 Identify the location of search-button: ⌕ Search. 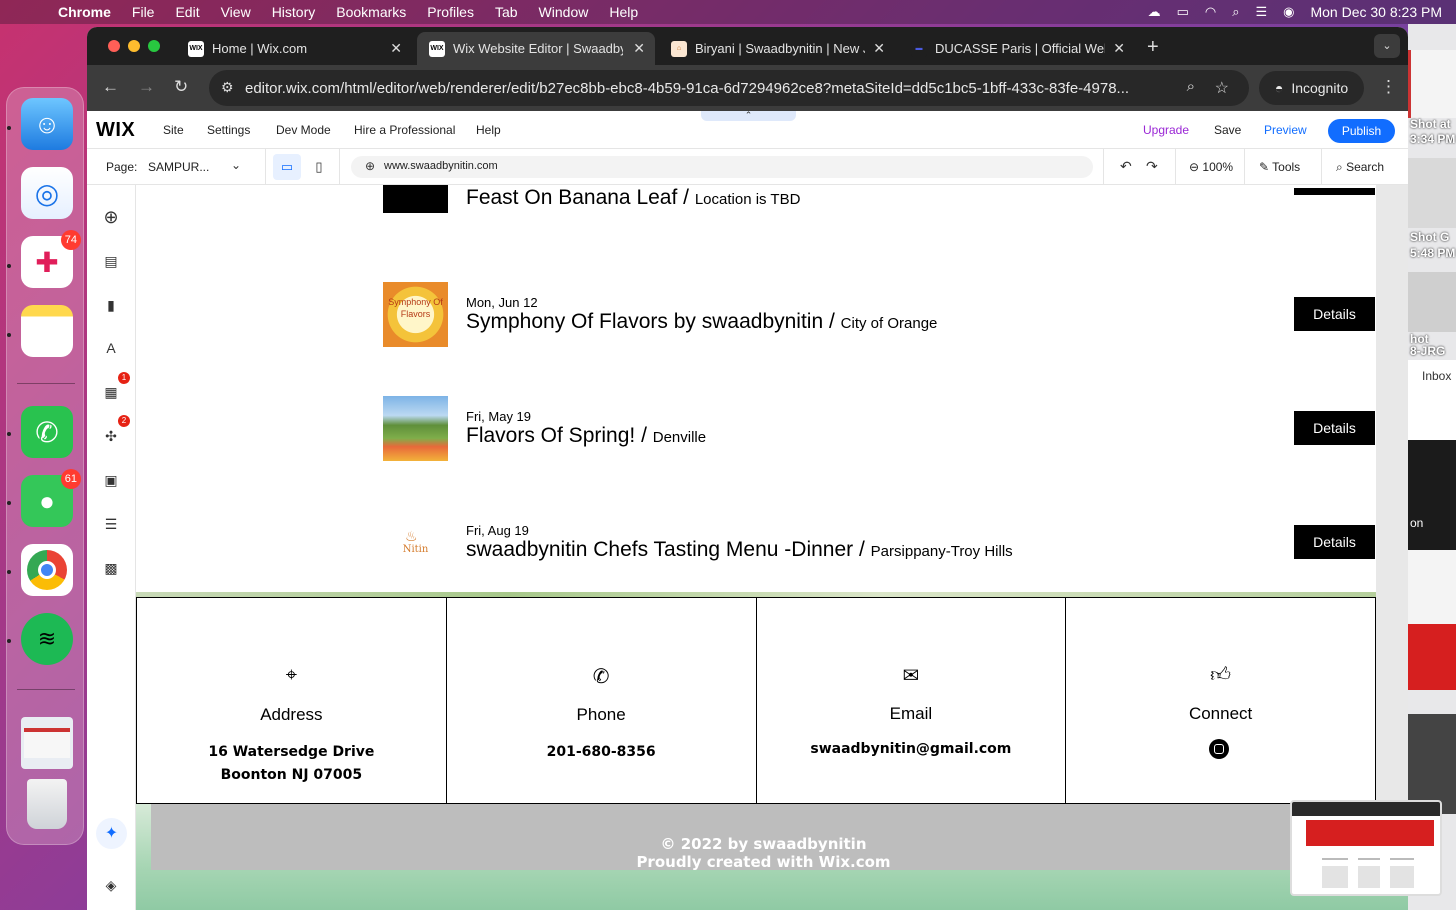
(1360, 167).